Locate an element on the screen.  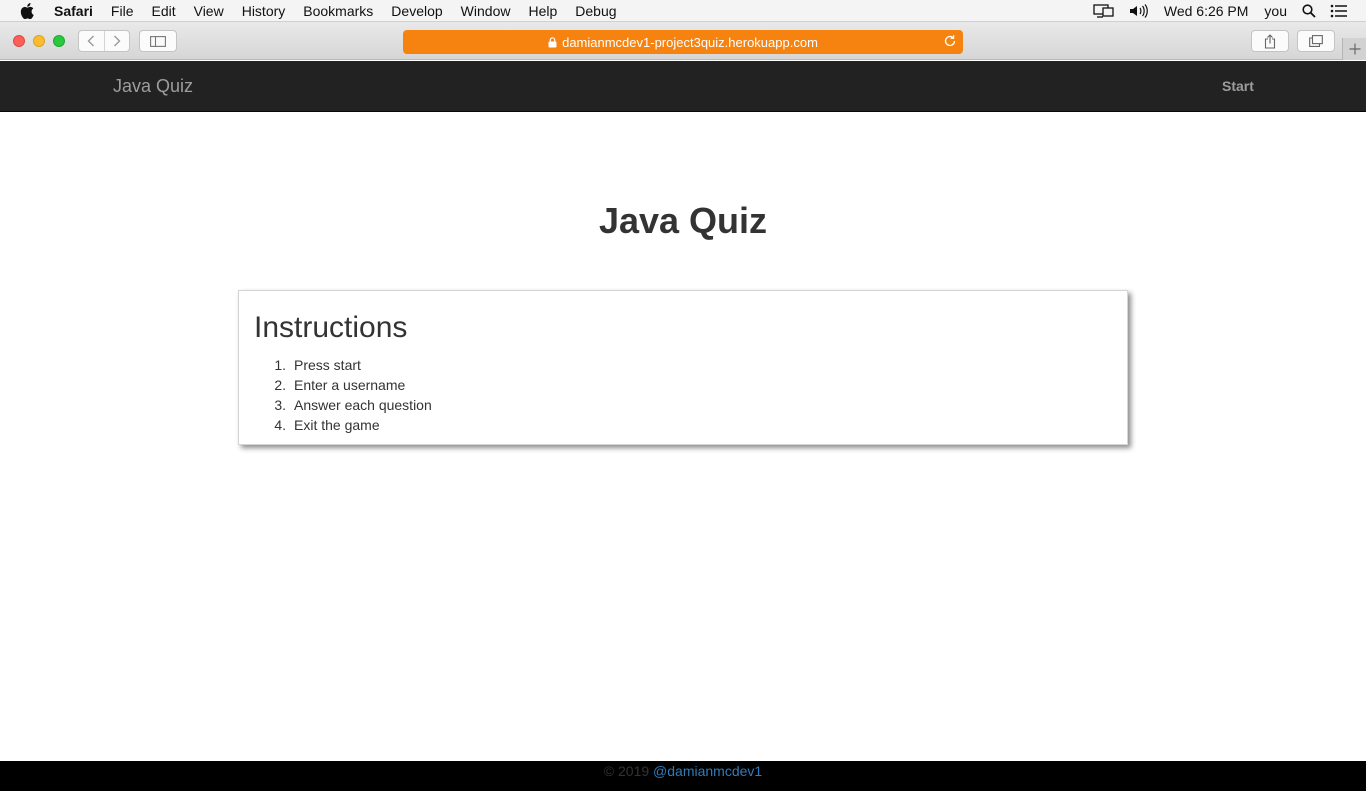
menu-file: File is located at coordinates (122, 11).